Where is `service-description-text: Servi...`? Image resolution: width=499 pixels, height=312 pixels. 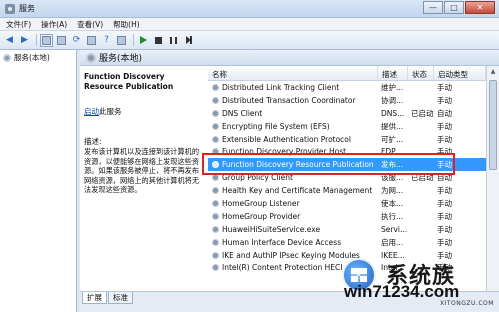 service-description-text: Servi... is located at coordinates (394, 229).